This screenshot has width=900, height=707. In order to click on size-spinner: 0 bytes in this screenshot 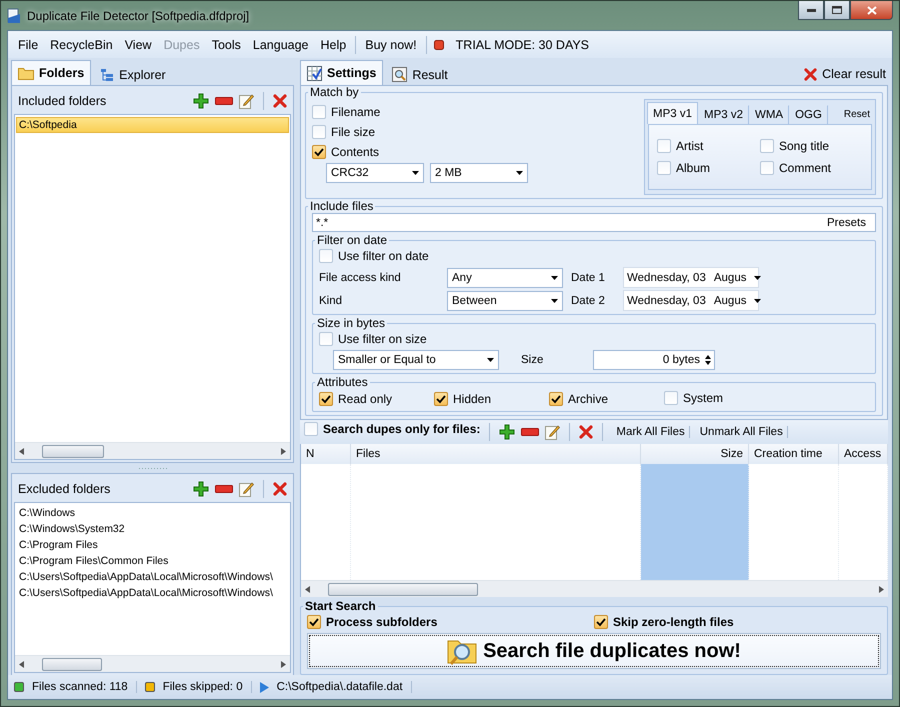, I will do `click(654, 360)`.